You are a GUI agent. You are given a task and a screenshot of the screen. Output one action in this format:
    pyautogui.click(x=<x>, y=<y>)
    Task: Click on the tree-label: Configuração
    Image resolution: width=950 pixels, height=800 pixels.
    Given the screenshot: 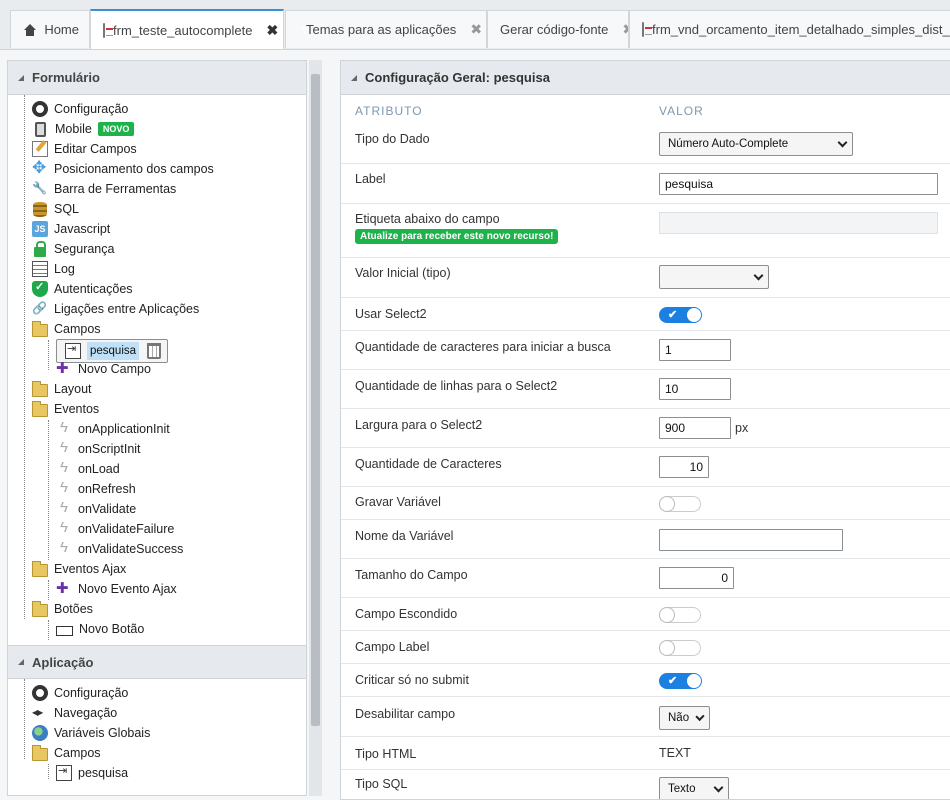 What is the action you would take?
    pyautogui.click(x=91, y=693)
    